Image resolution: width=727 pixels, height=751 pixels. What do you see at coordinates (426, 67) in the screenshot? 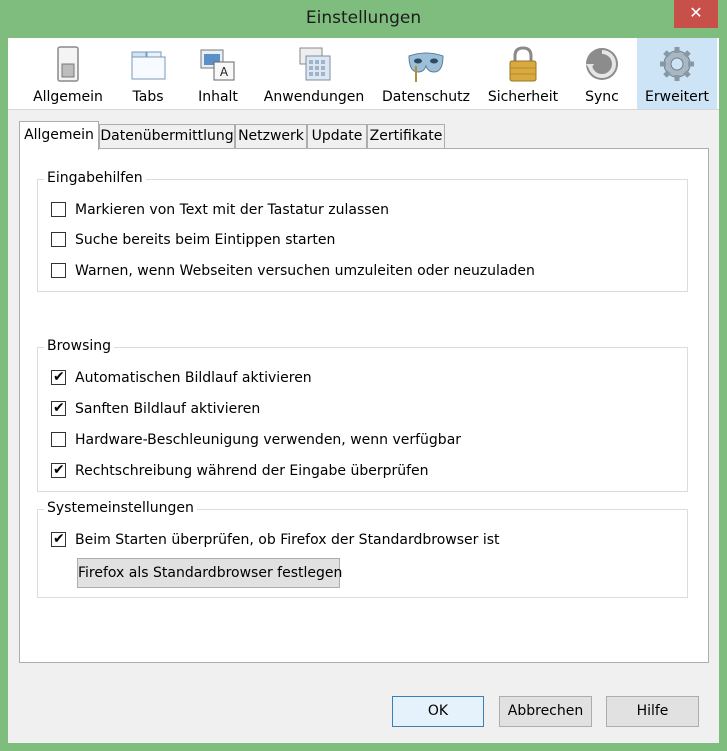
I see `mask-icon` at bounding box center [426, 67].